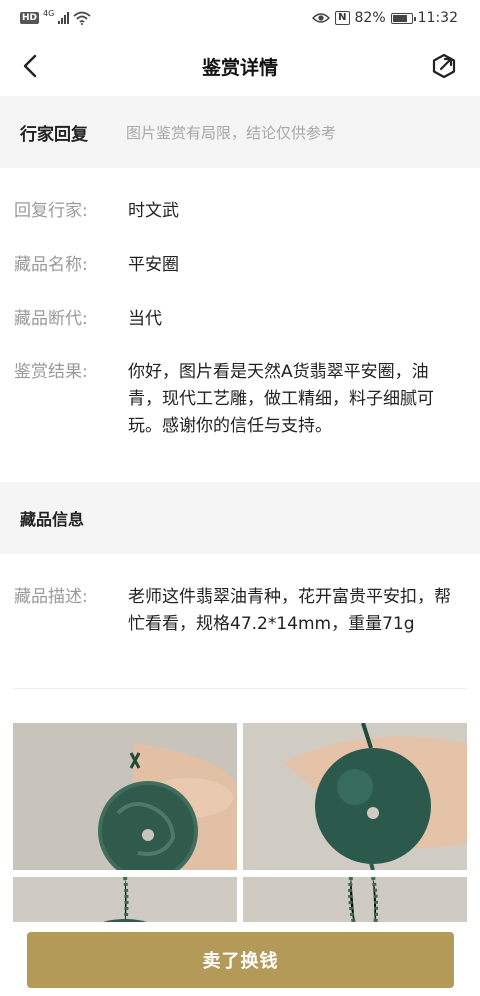 The width and height of the screenshot is (480, 996). Describe the element at coordinates (30, 18) in the screenshot. I see `hd-badge: HD` at that location.